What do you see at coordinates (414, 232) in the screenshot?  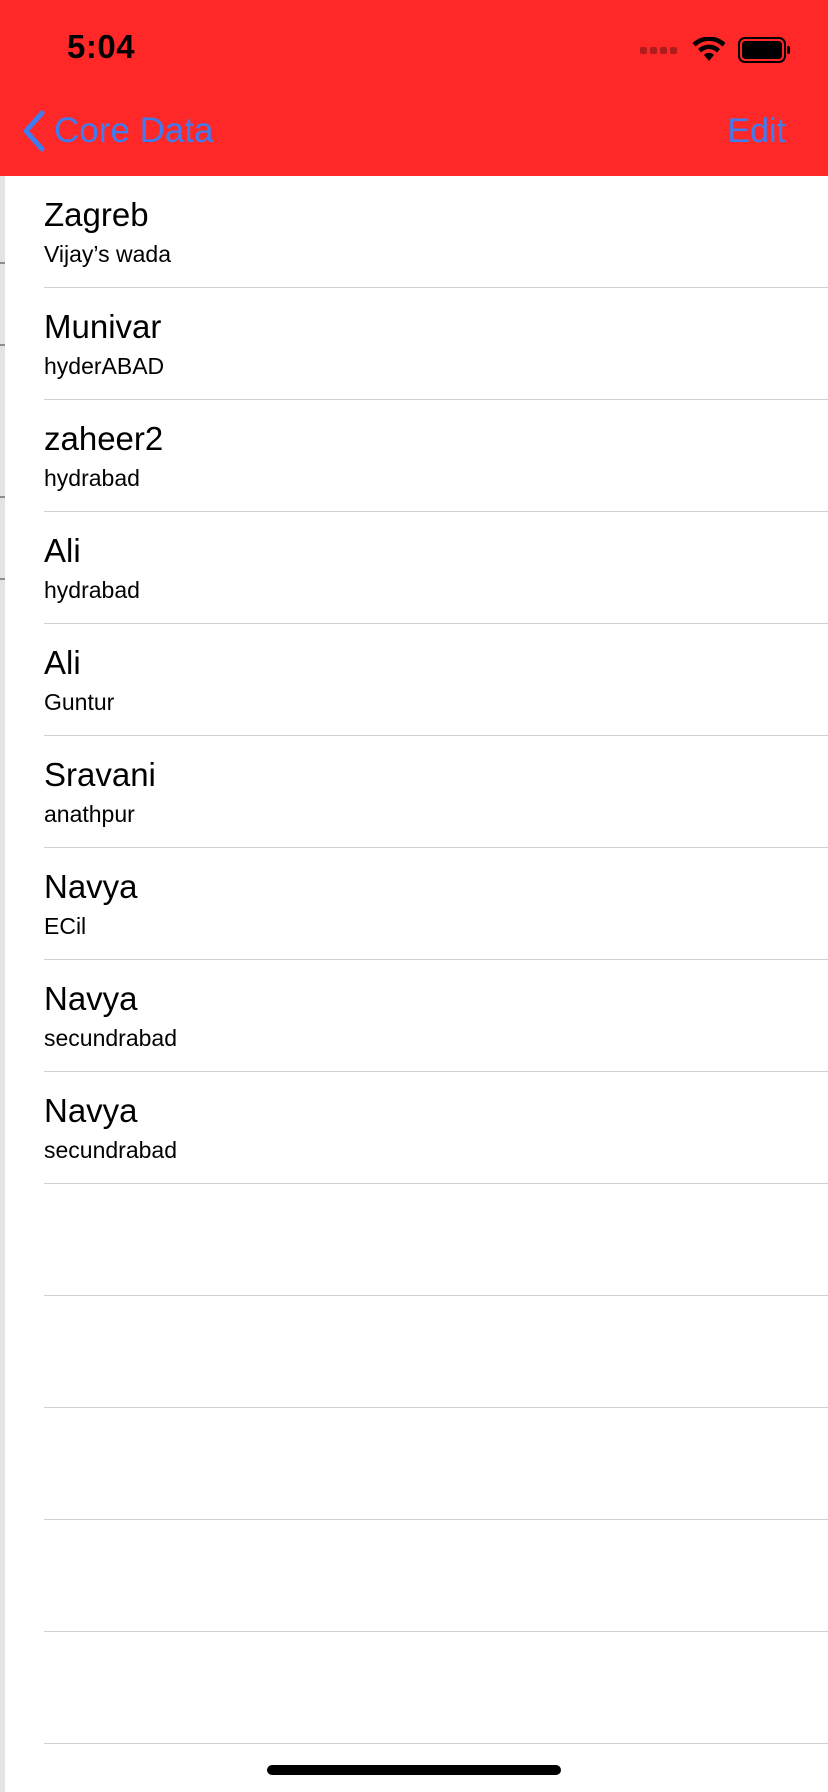 I see `table-row: Zagreb Vijay’s wada` at bounding box center [414, 232].